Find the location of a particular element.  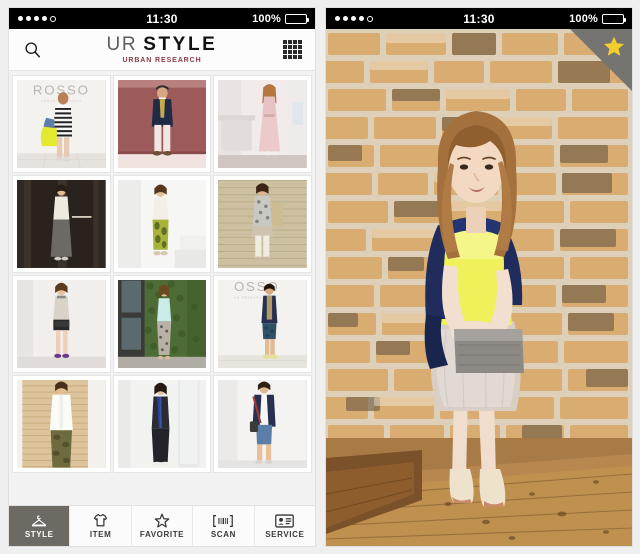

status-bar-left: 11:30 100% is located at coordinates (162, 18).